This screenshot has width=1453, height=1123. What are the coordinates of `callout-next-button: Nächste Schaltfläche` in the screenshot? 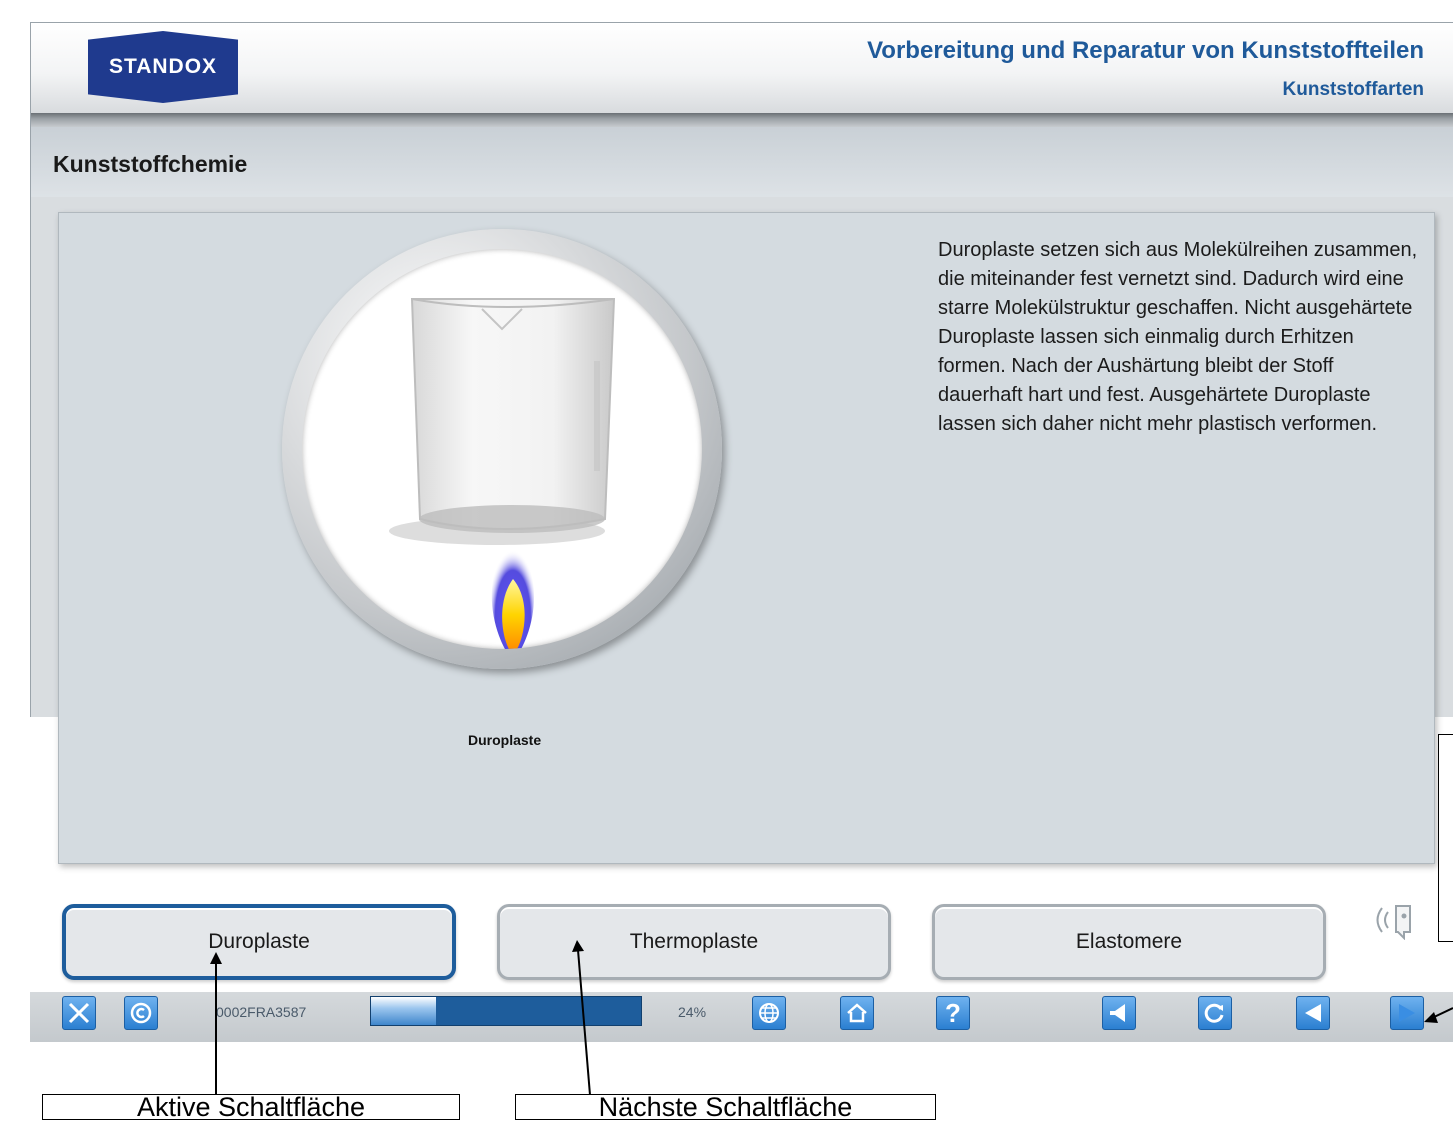 It's located at (725, 1107).